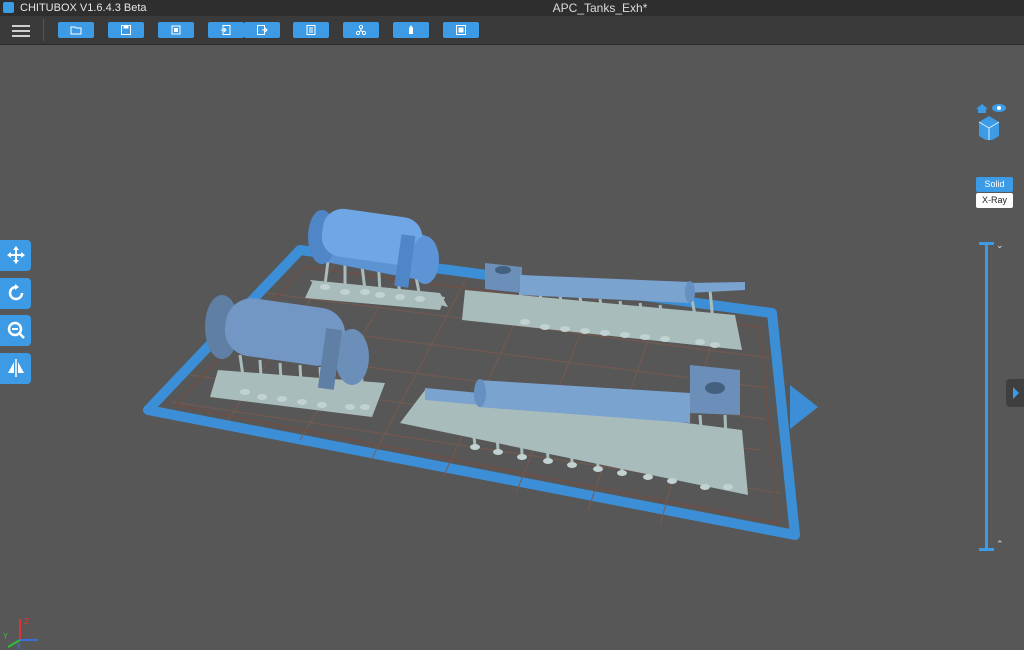  I want to click on import-icon, so click(226, 30).